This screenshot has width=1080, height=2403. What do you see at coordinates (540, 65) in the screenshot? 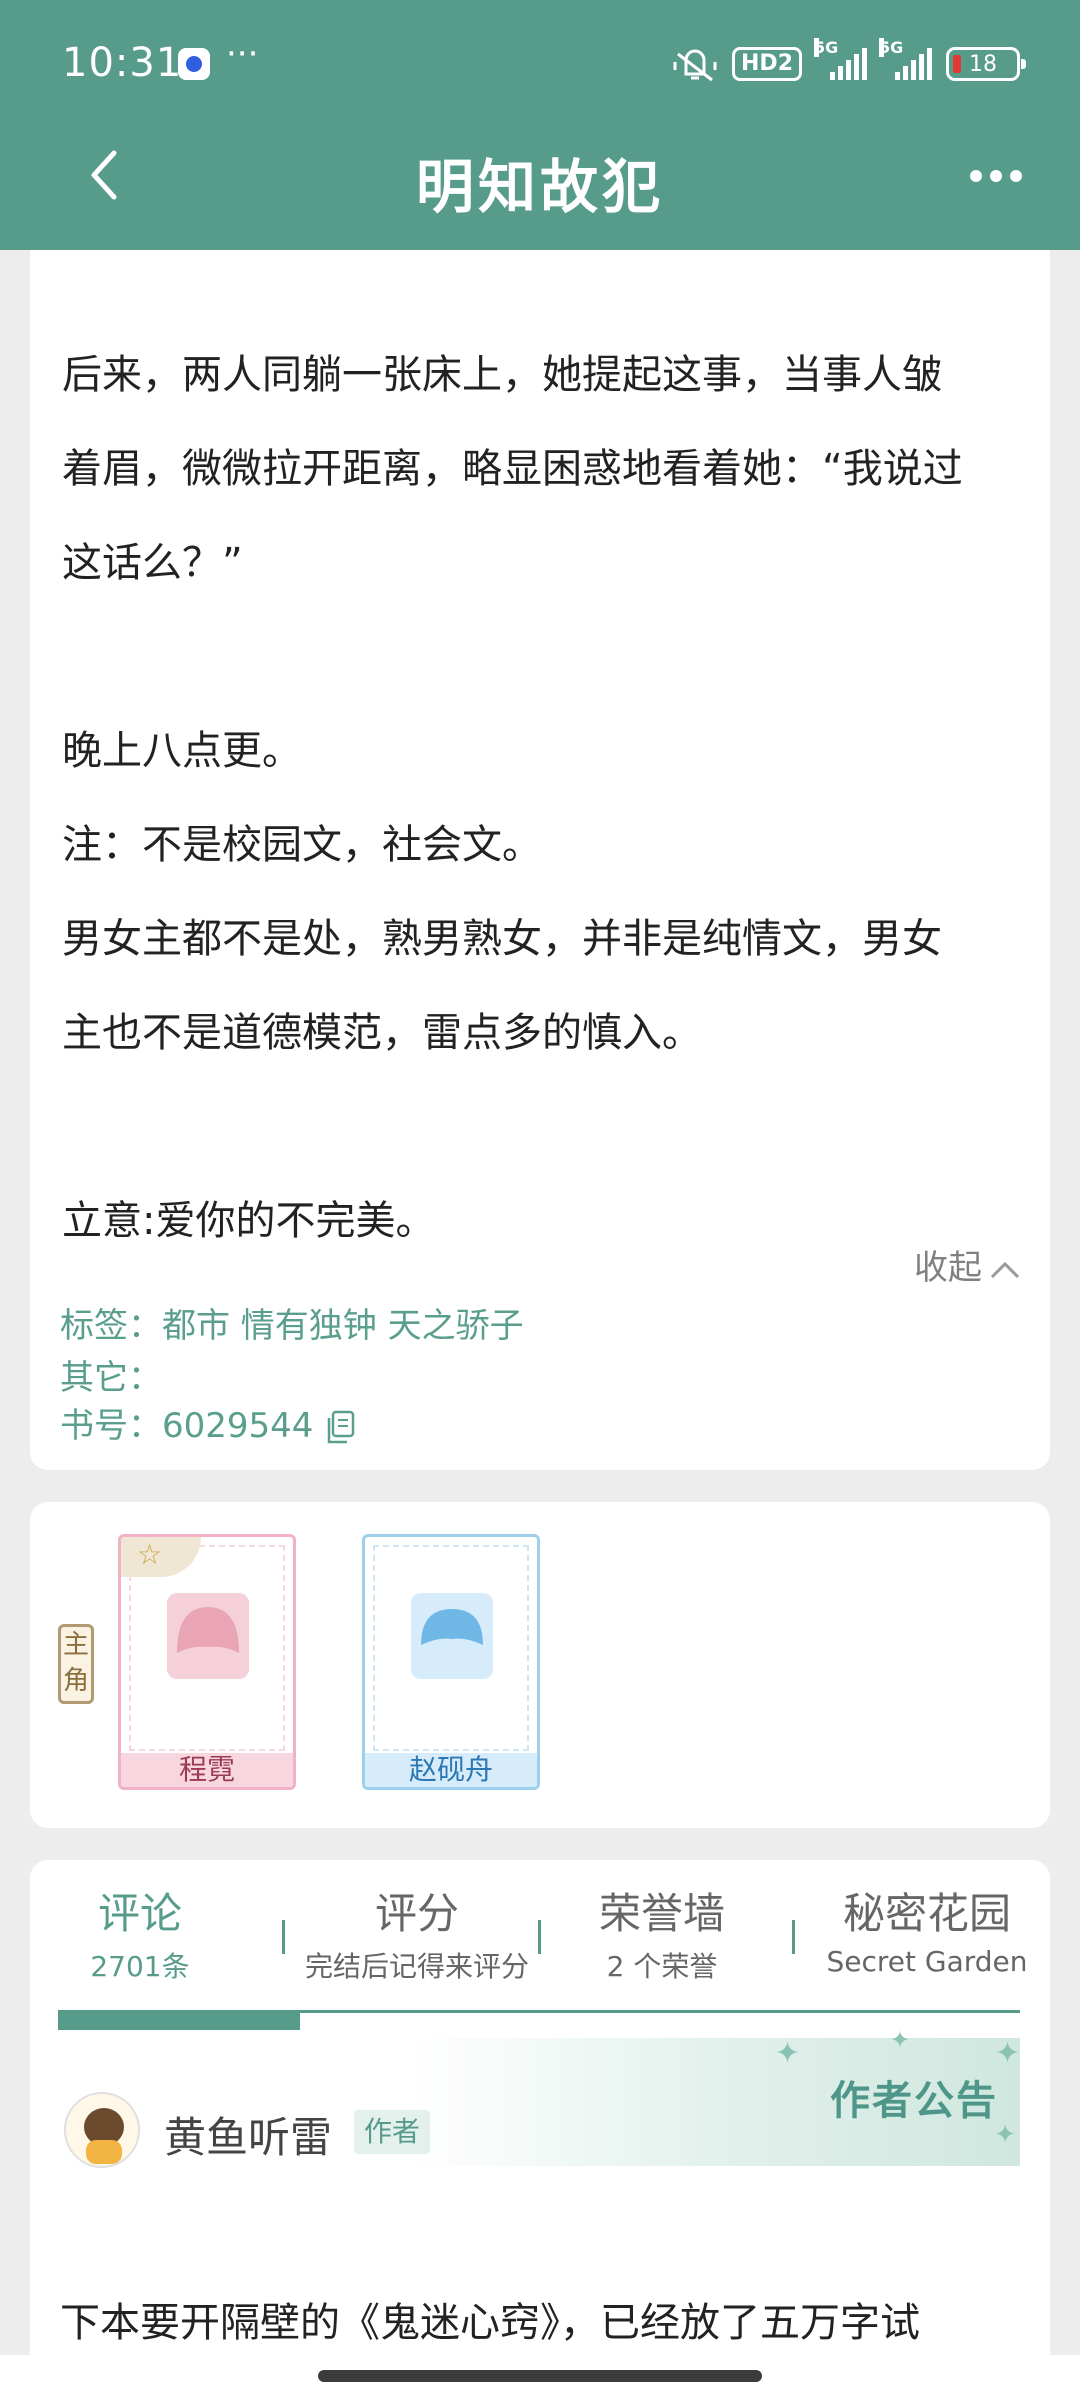
I see `status-bar: 10:31 ··· HD2 5G 5G 18` at bounding box center [540, 65].